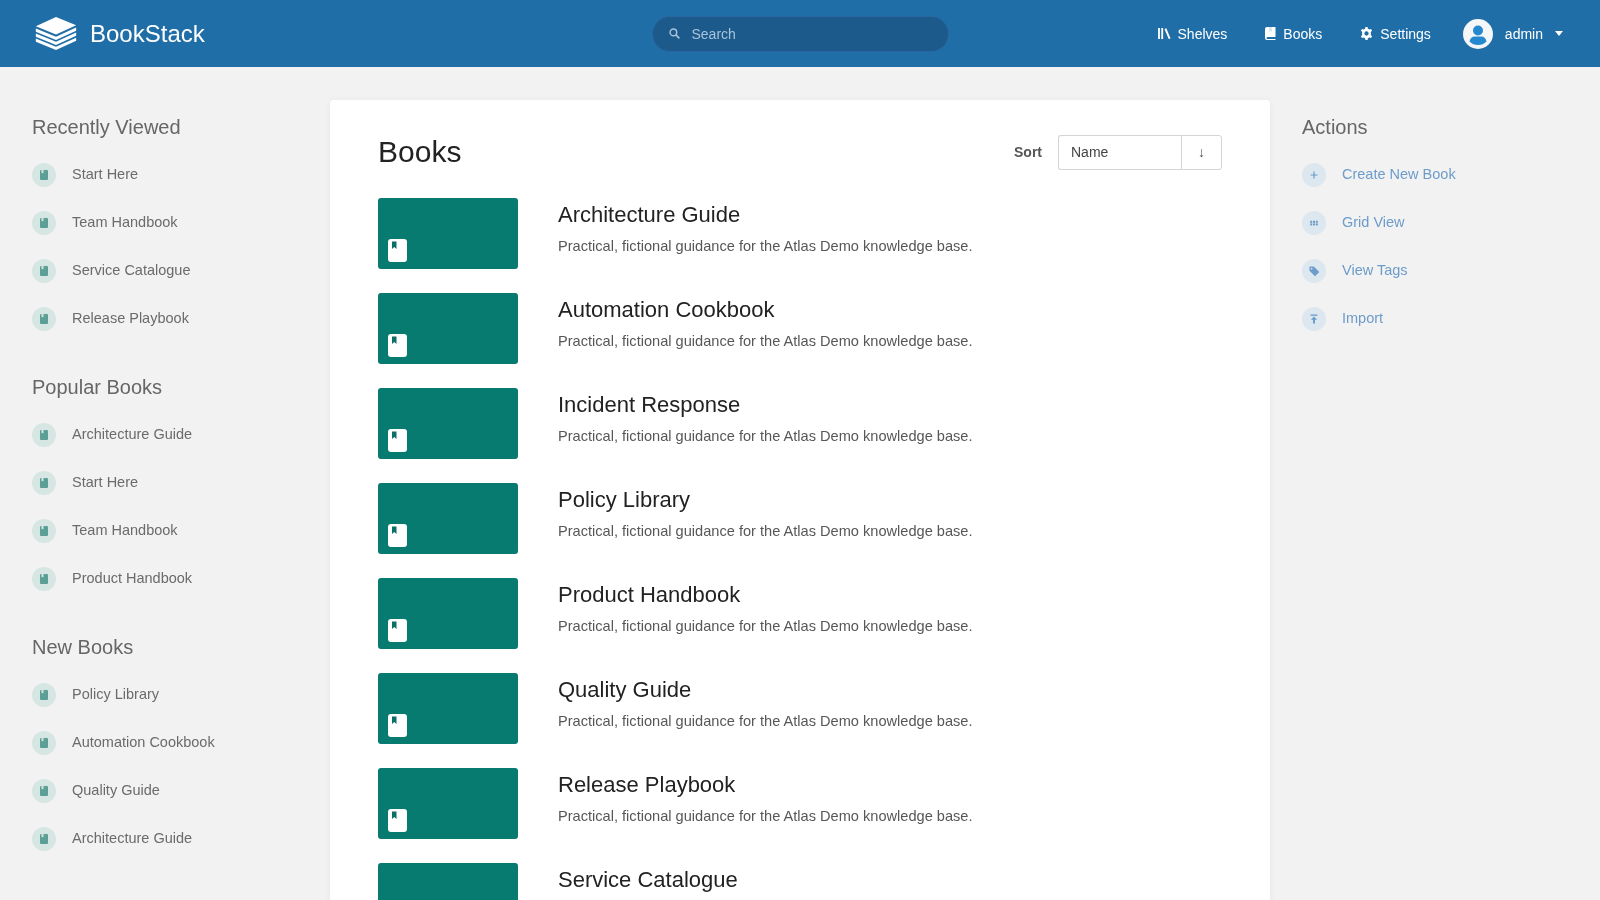 The image size is (1600, 900). I want to click on upload-icon, so click(1314, 319).